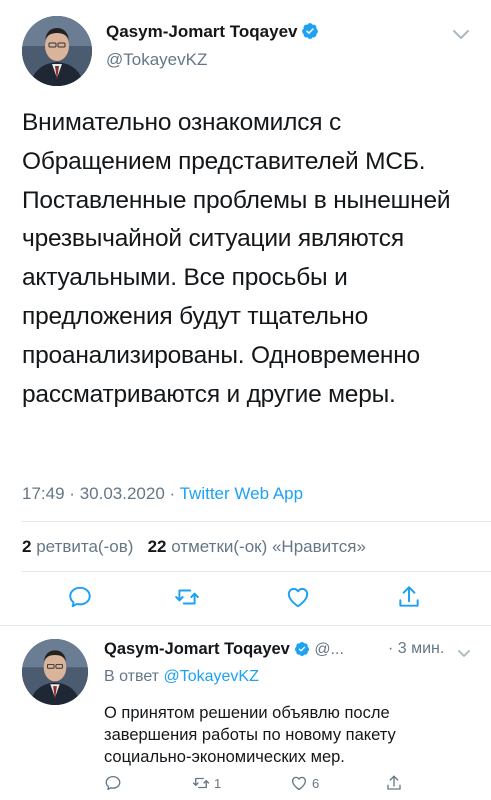 The height and width of the screenshot is (800, 491). Describe the element at coordinates (245, 785) in the screenshot. I see `reply-actions: 1 6` at that location.